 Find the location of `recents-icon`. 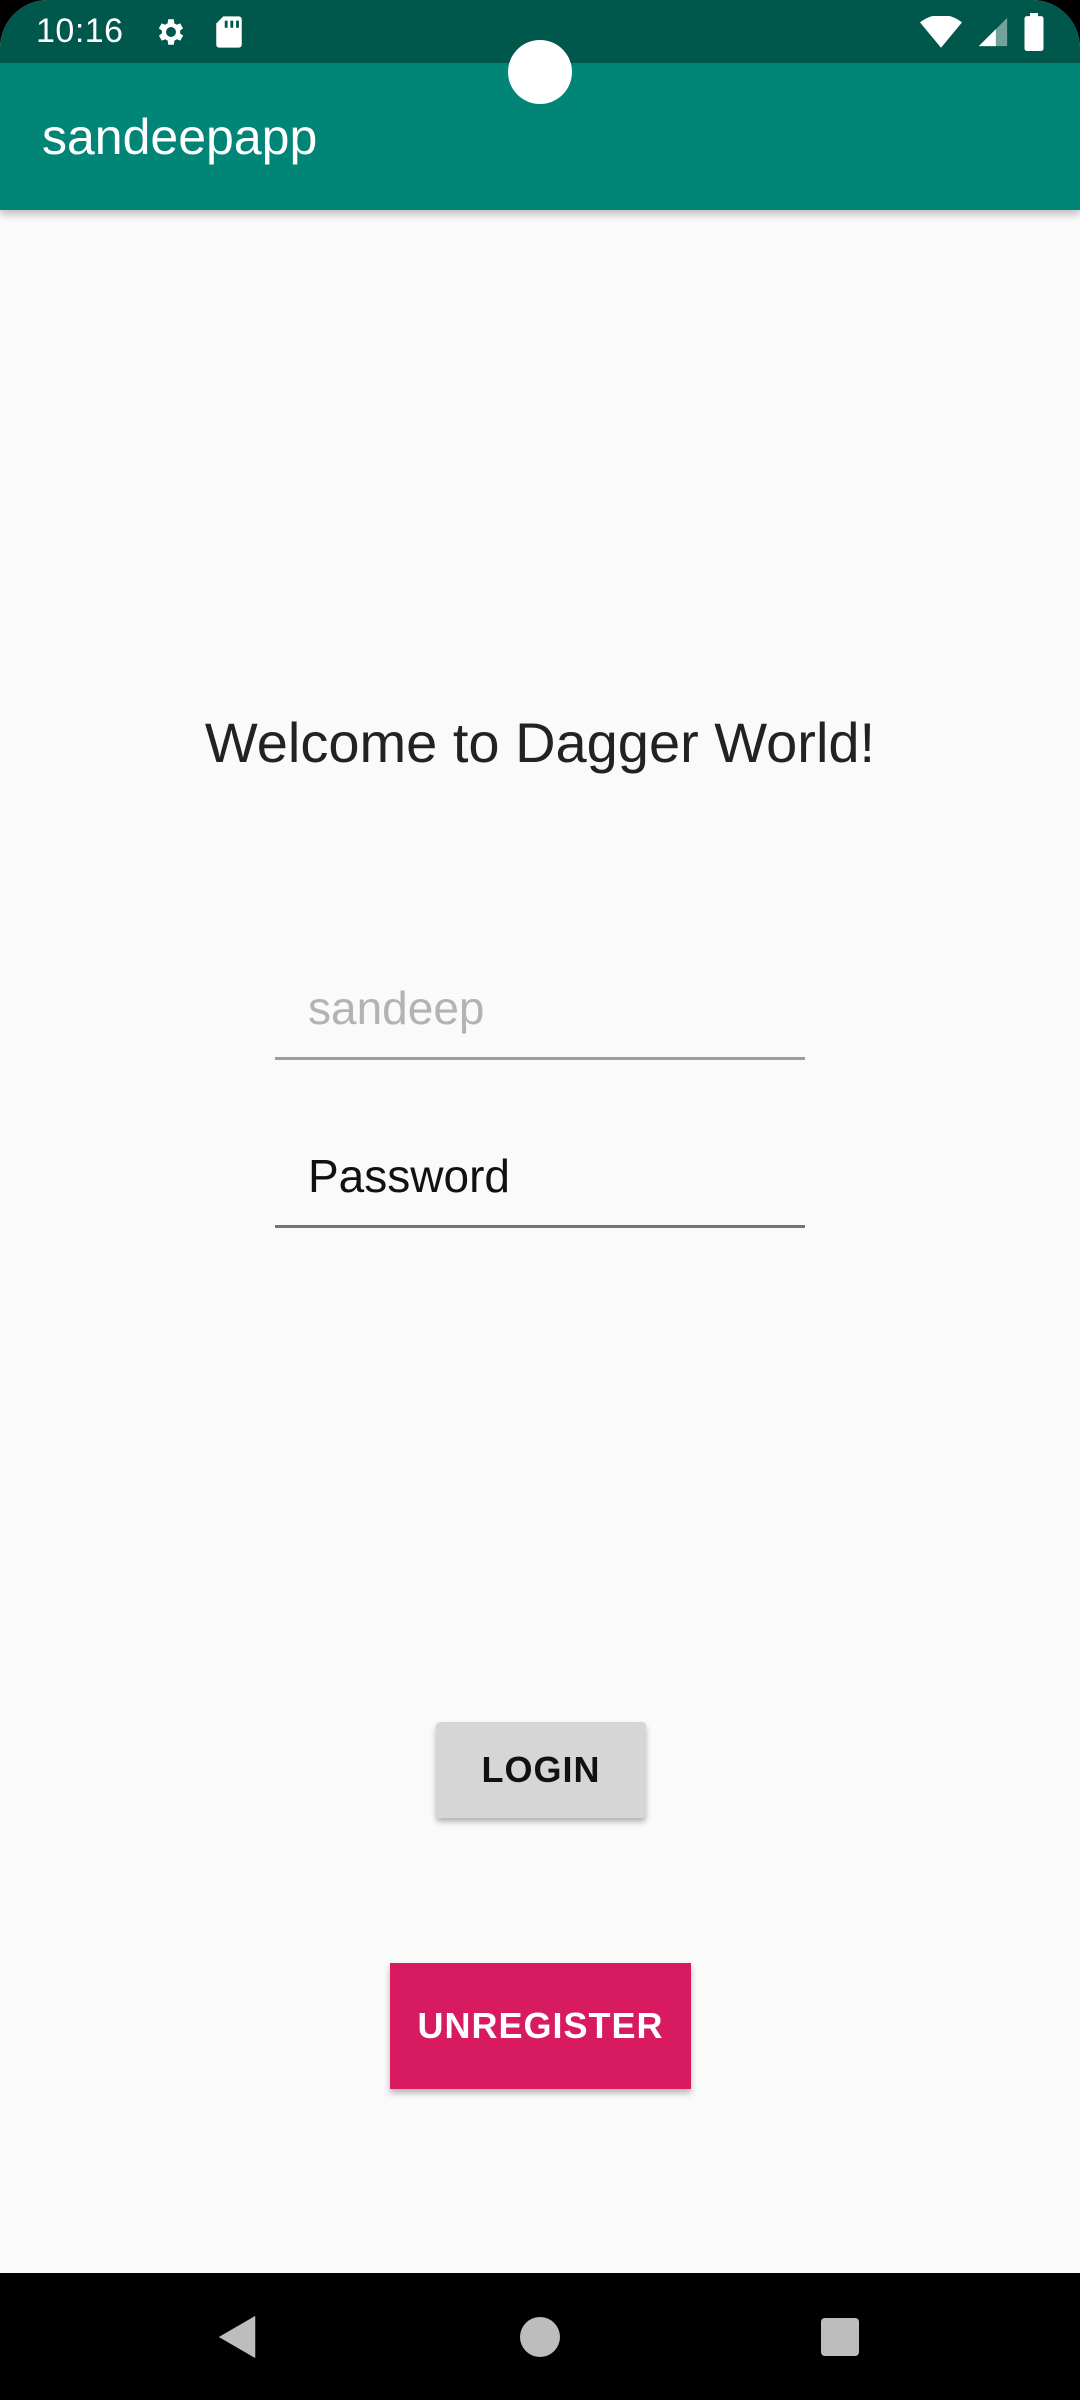

recents-icon is located at coordinates (840, 2336).